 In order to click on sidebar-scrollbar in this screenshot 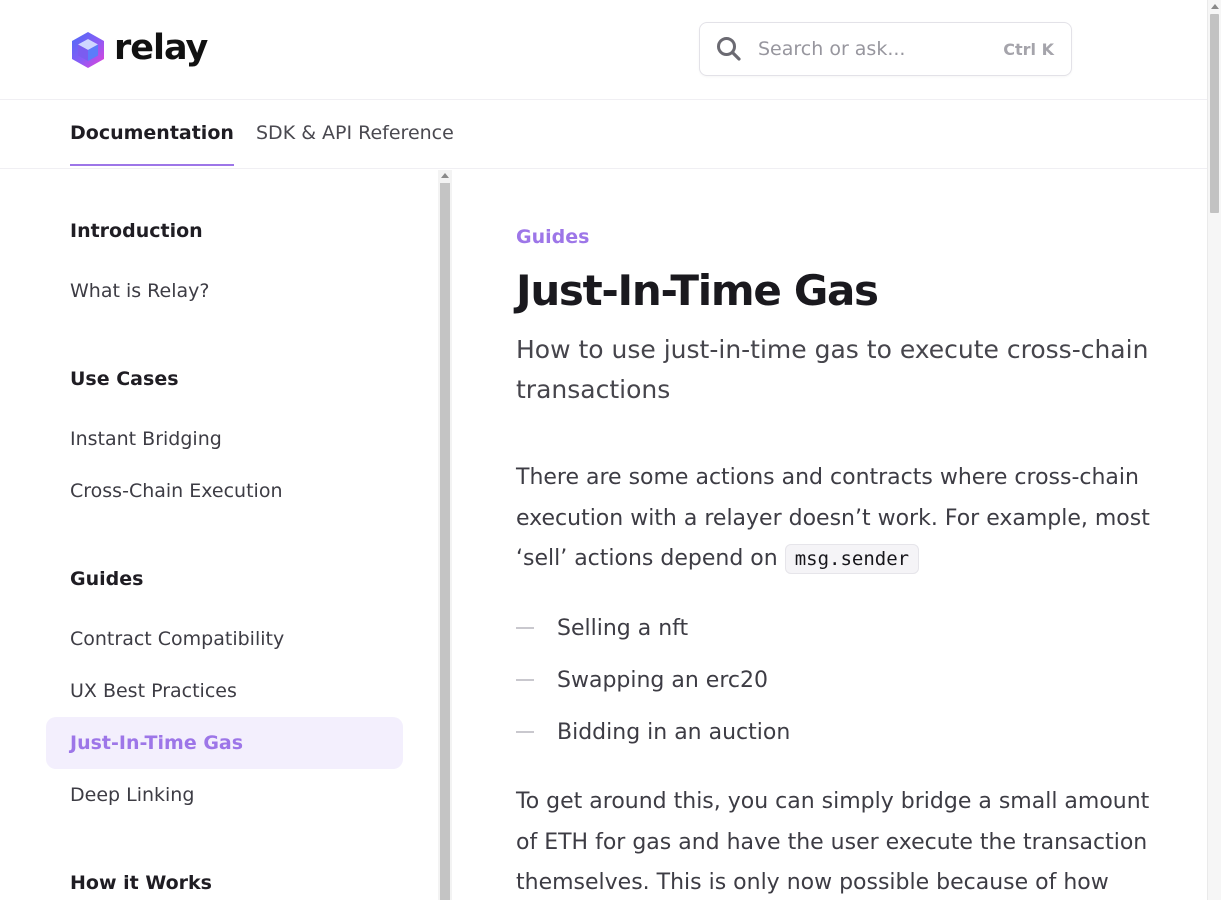, I will do `click(445, 535)`.